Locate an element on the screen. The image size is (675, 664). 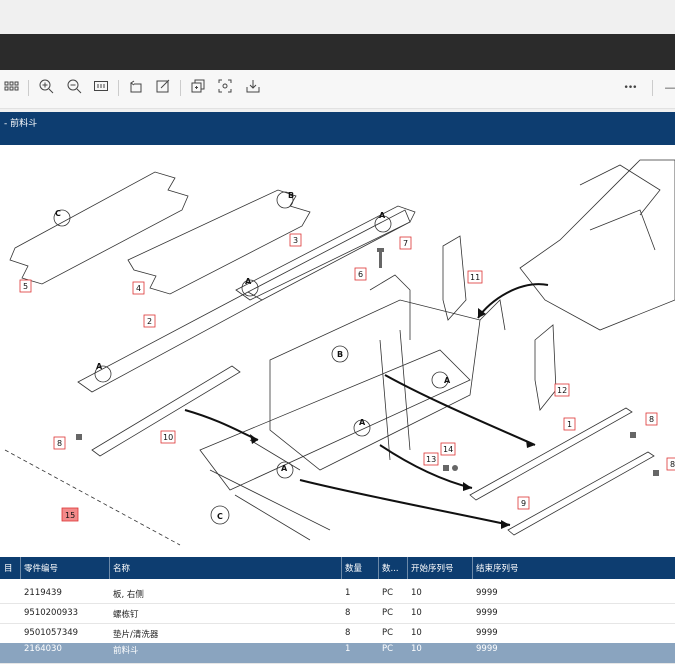
callout-3: 3 is located at coordinates (295, 240).